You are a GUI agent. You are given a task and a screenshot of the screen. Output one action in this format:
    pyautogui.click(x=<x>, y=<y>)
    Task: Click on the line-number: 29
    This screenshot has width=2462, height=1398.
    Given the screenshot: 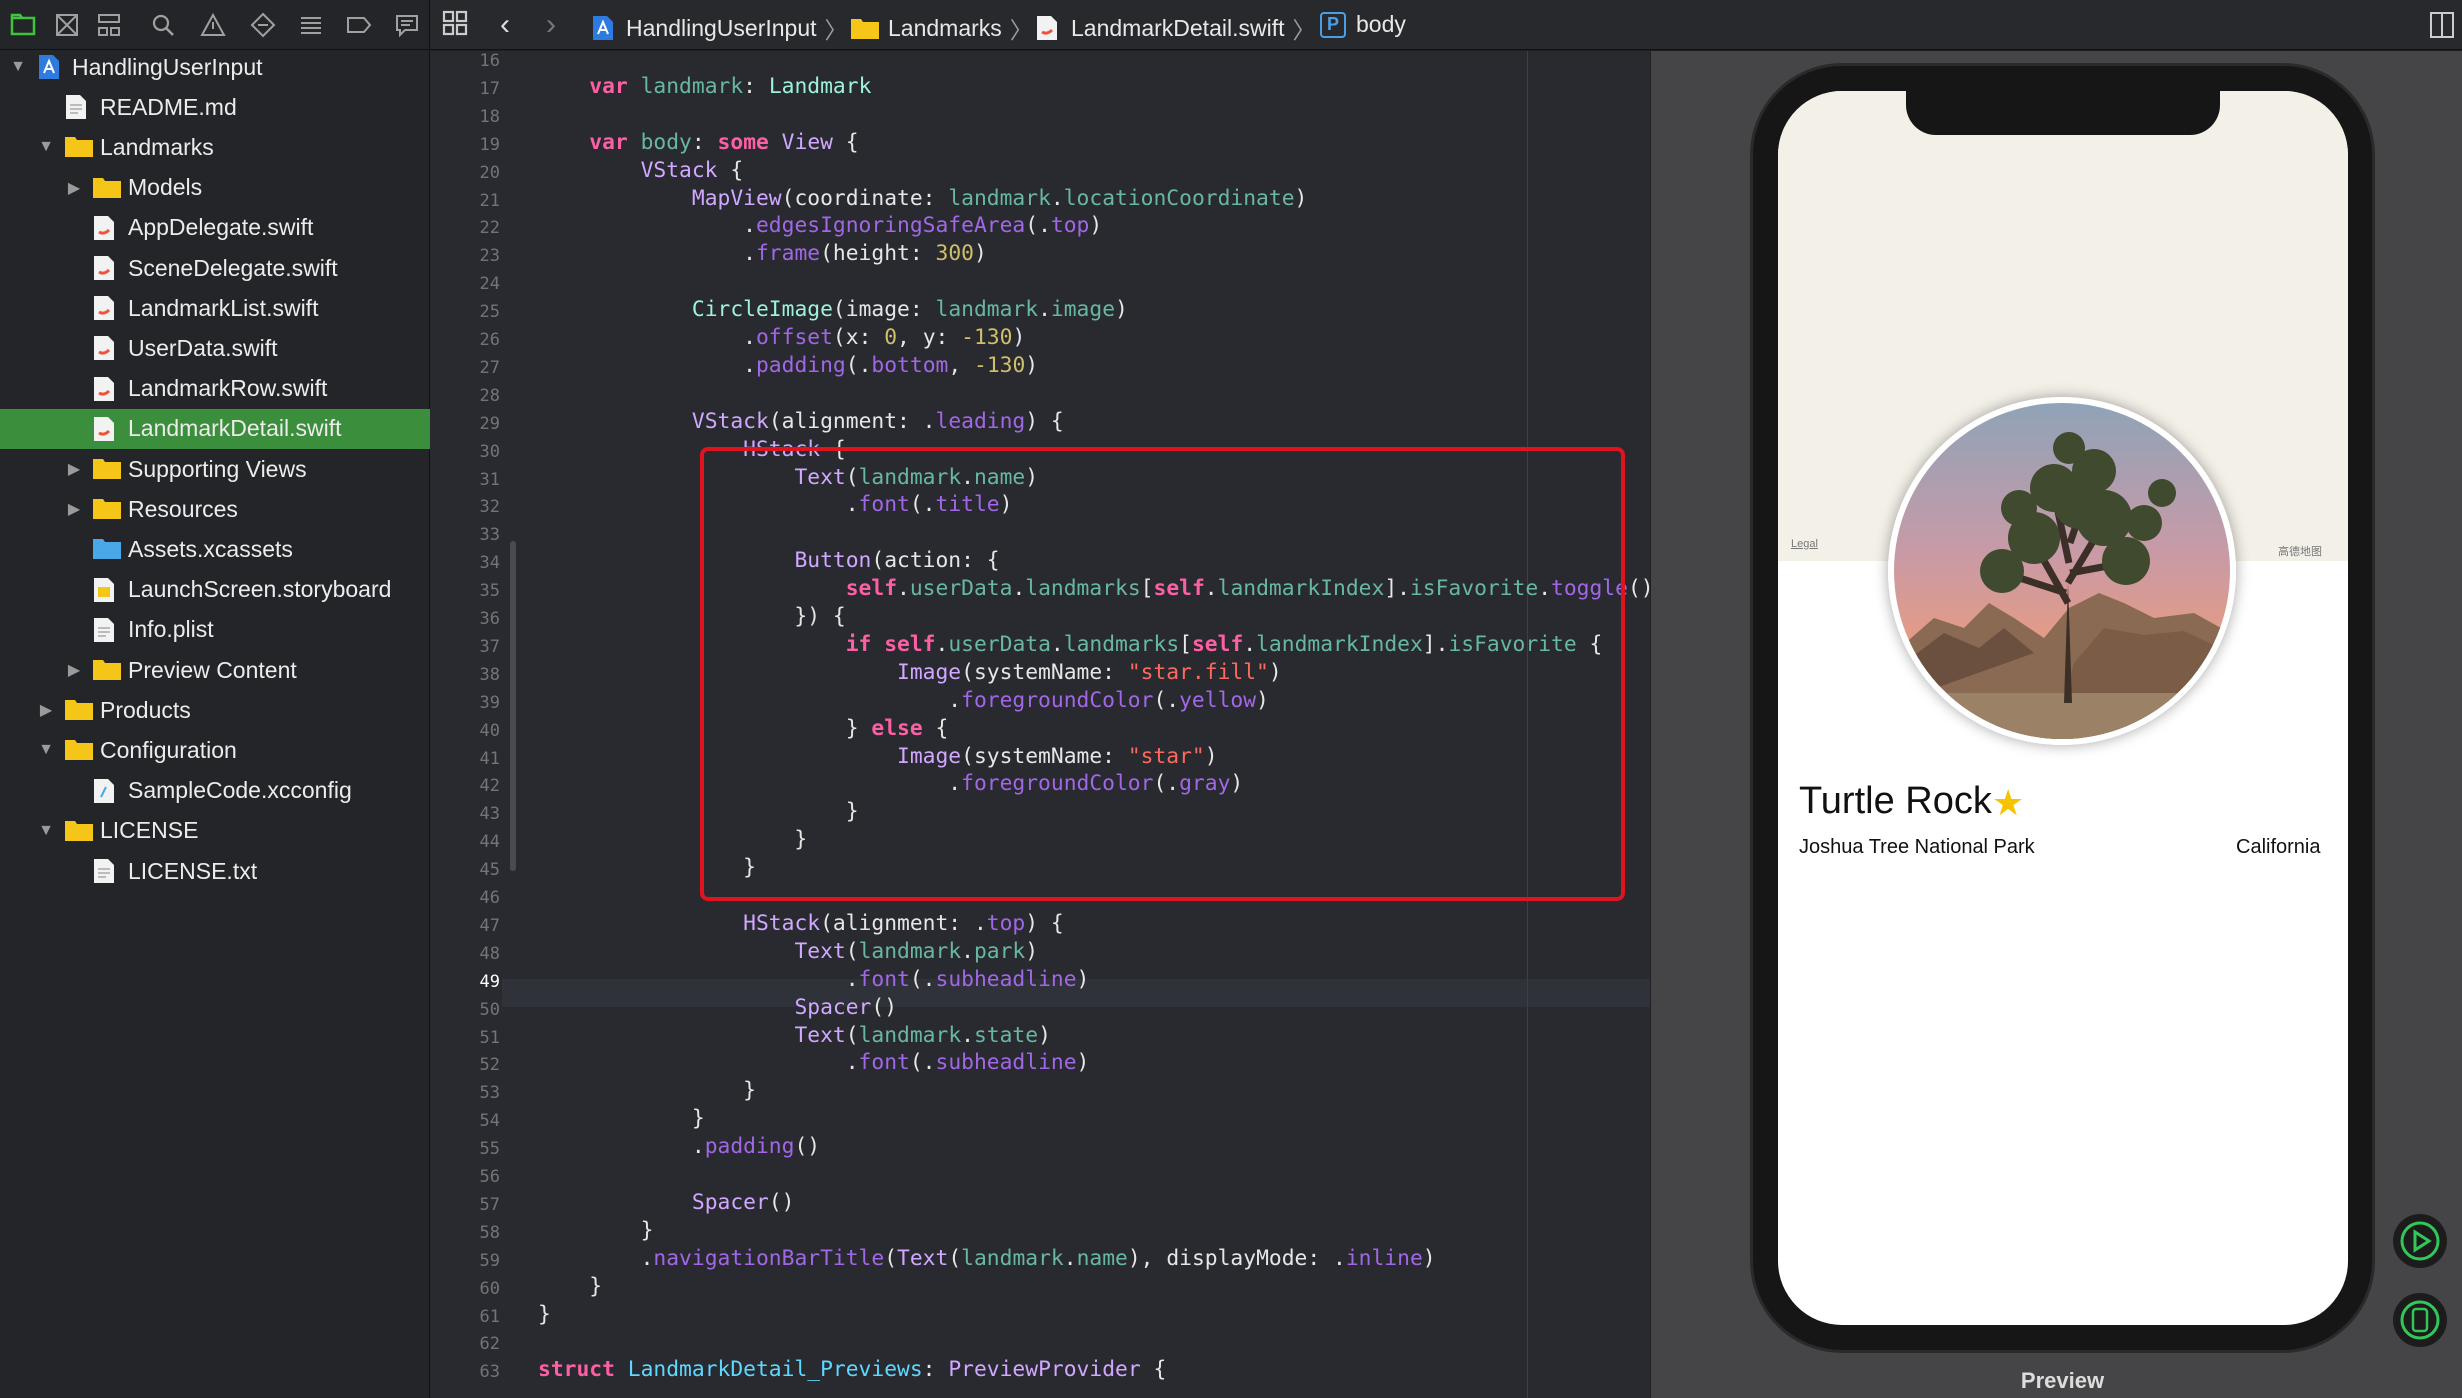 What is the action you would take?
    pyautogui.click(x=489, y=423)
    